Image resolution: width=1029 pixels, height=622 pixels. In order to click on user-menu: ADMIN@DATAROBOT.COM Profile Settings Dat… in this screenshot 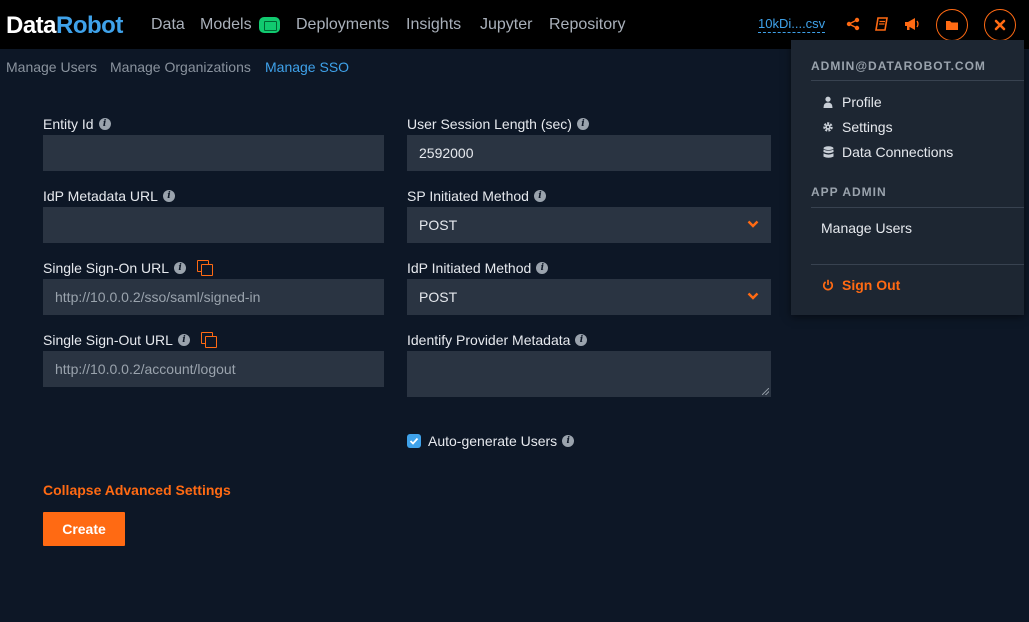, I will do `click(907, 177)`.